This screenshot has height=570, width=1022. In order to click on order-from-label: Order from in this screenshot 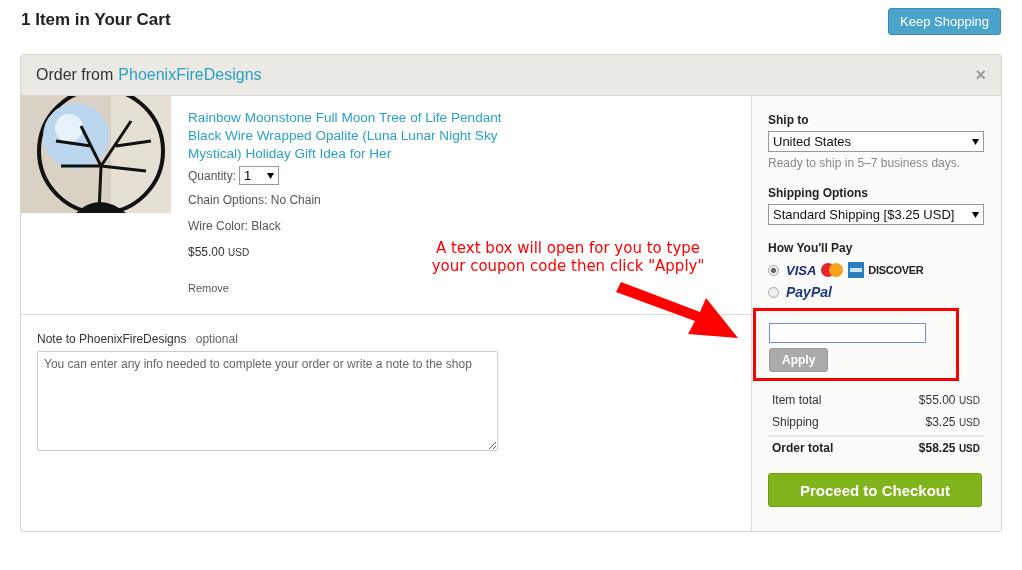, I will do `click(75, 75)`.